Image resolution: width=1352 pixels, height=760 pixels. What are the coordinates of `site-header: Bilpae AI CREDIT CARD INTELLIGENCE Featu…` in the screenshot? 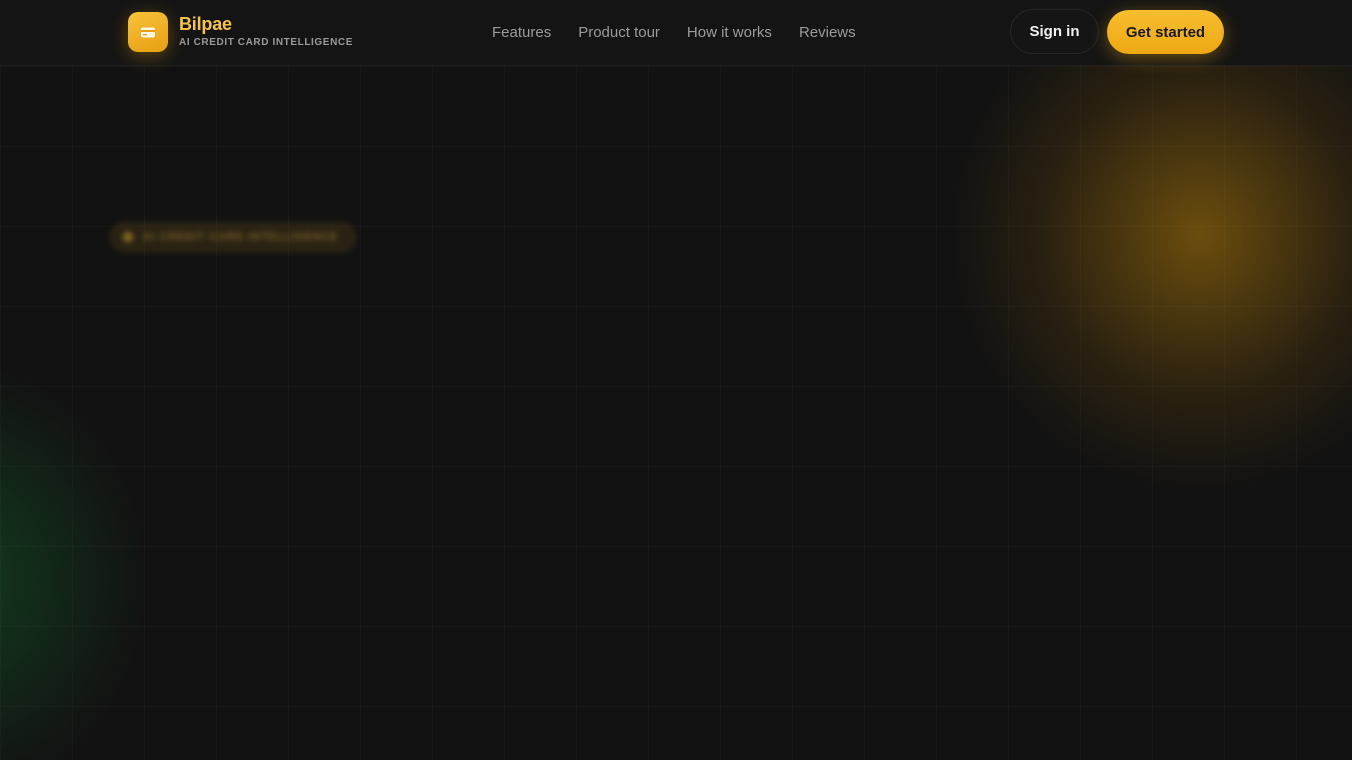 It's located at (676, 33).